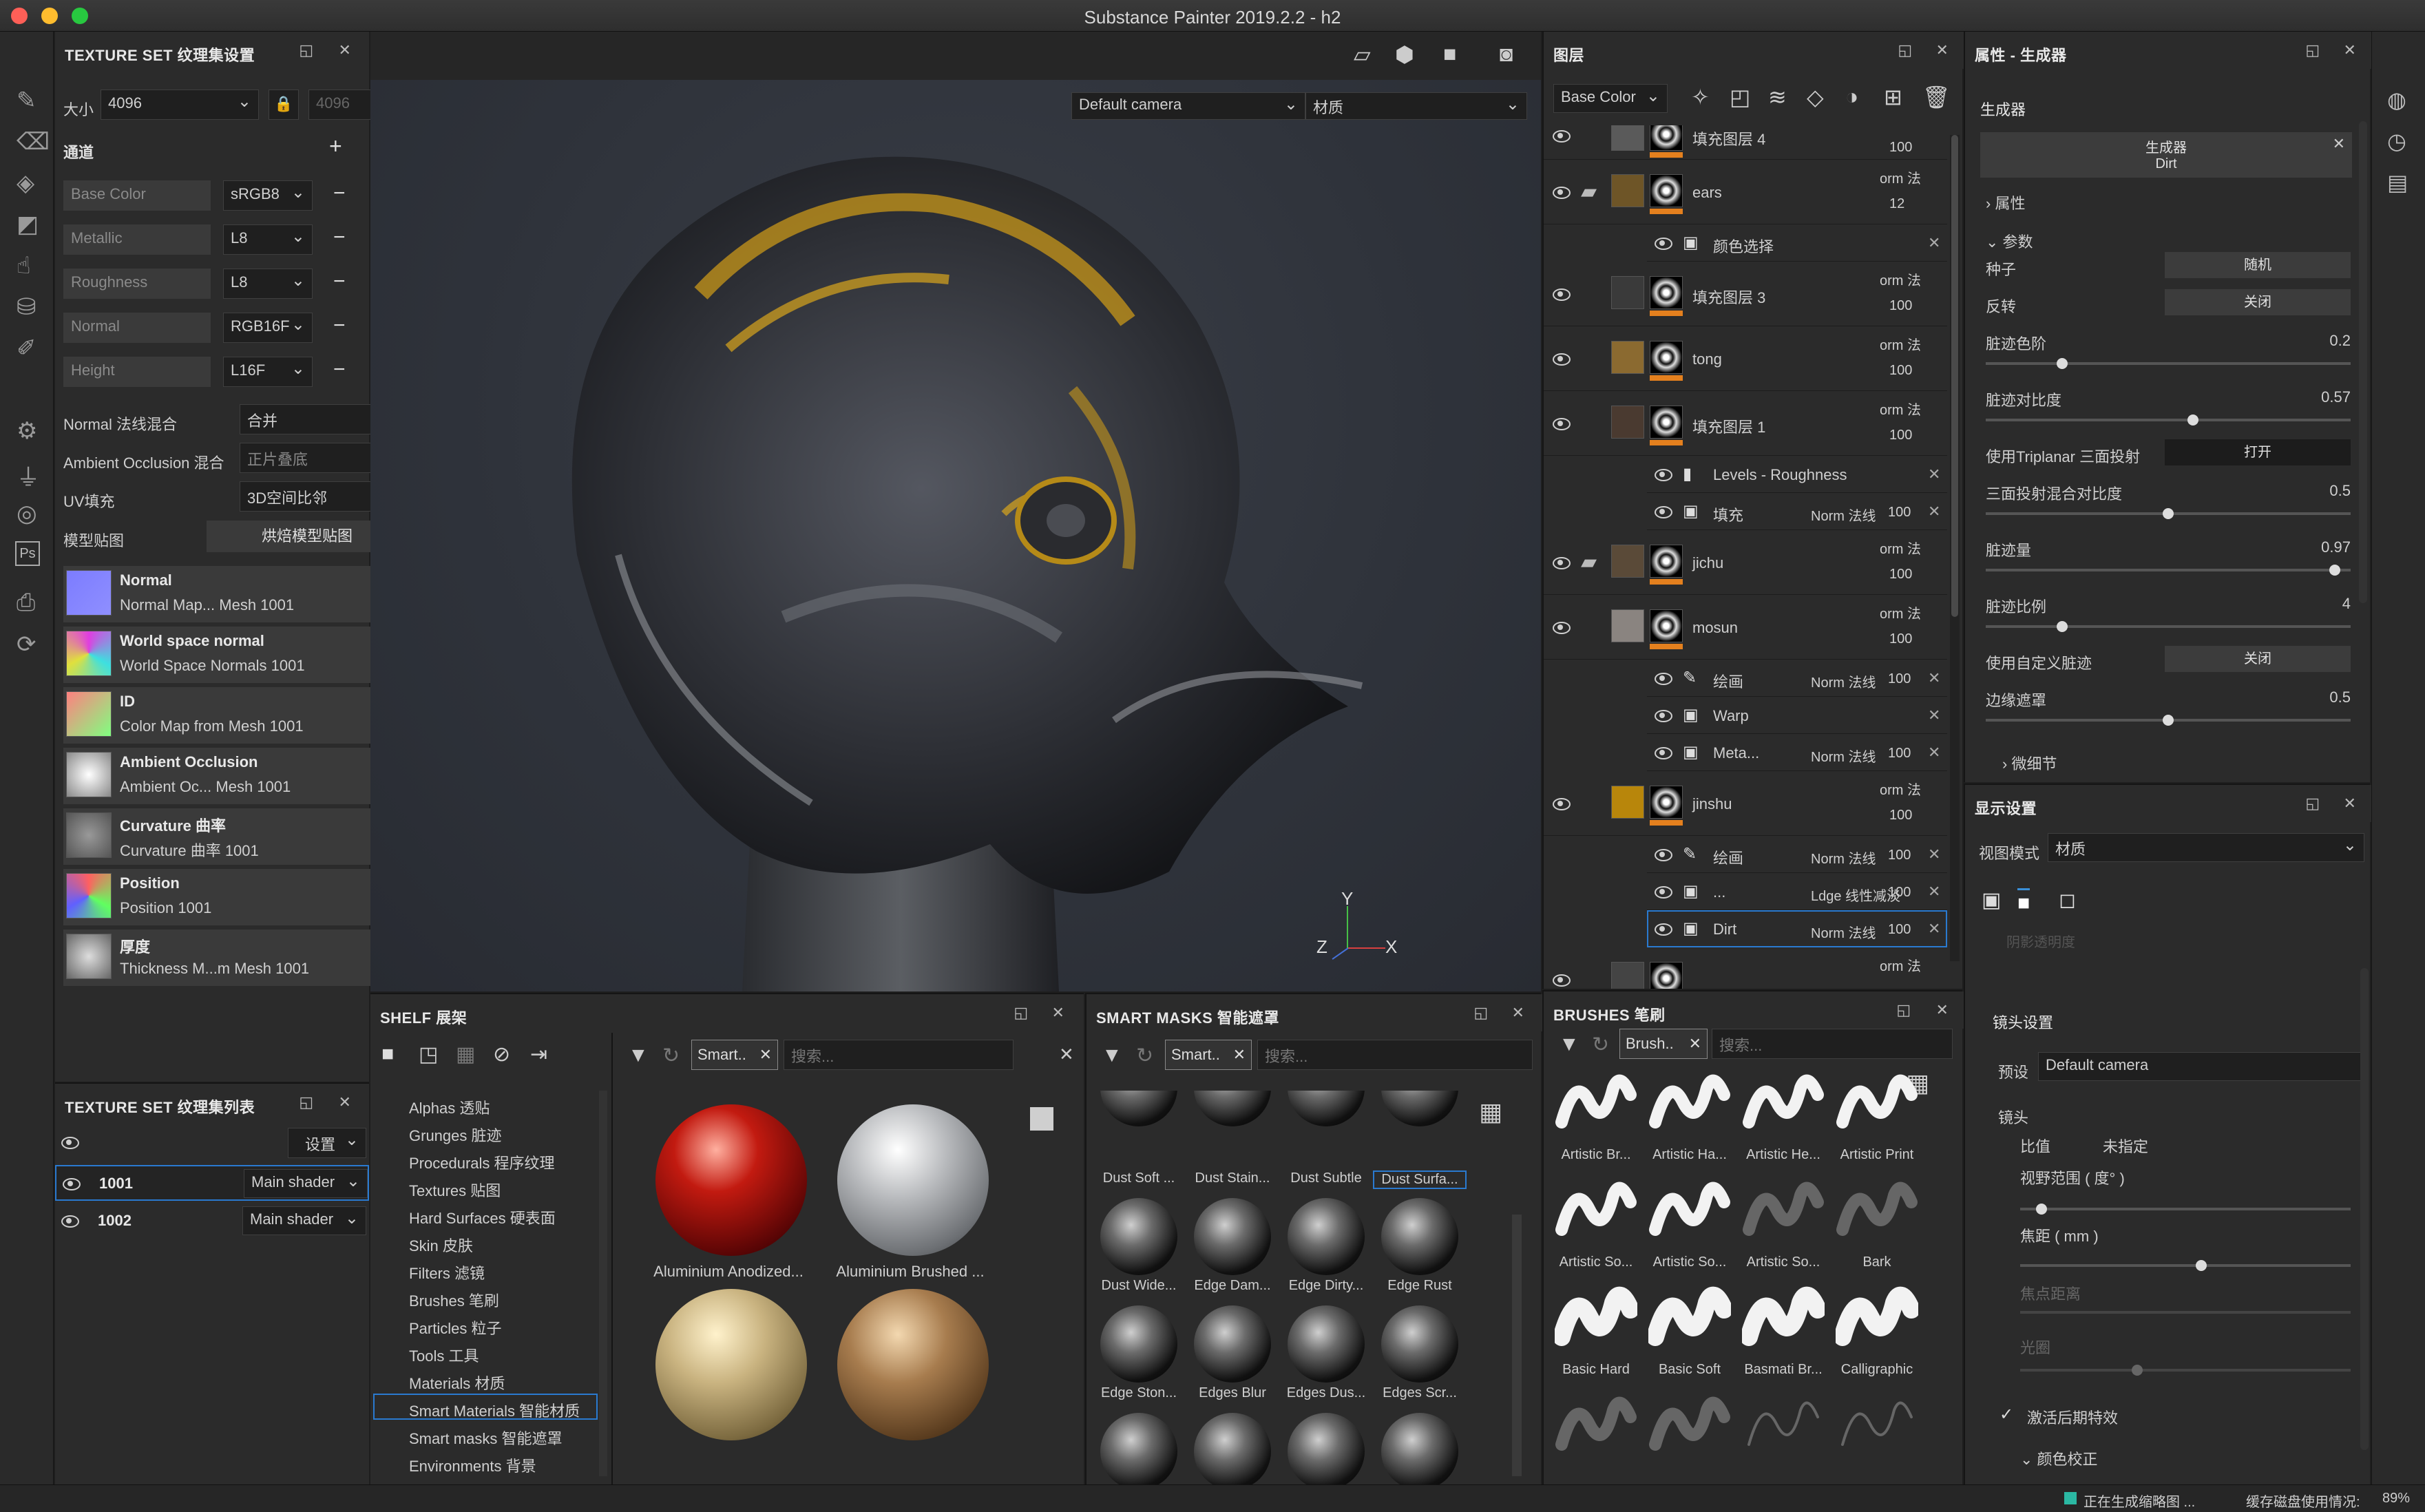 The image size is (2425, 1512). I want to click on paint-brush-icon: ✎, so click(26, 100).